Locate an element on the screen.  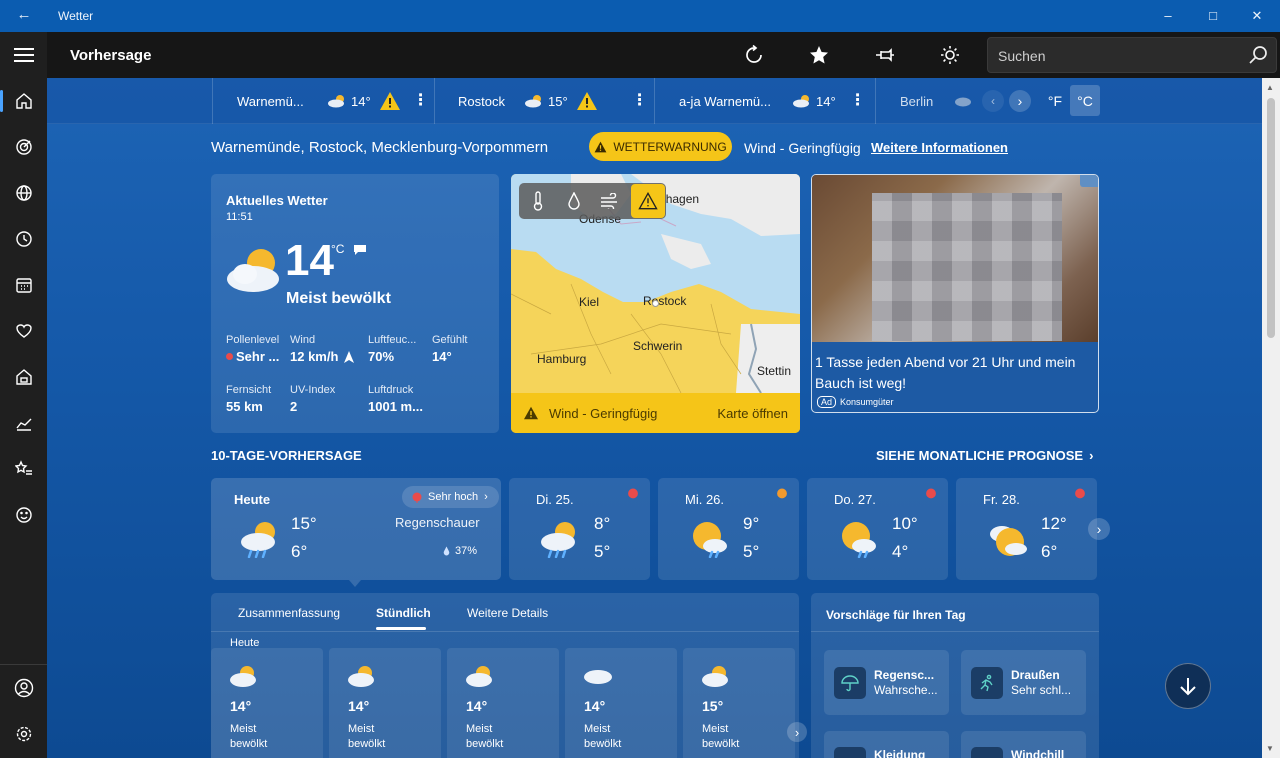
location-tab-berlin: Berlin is located at coordinates (940, 101).